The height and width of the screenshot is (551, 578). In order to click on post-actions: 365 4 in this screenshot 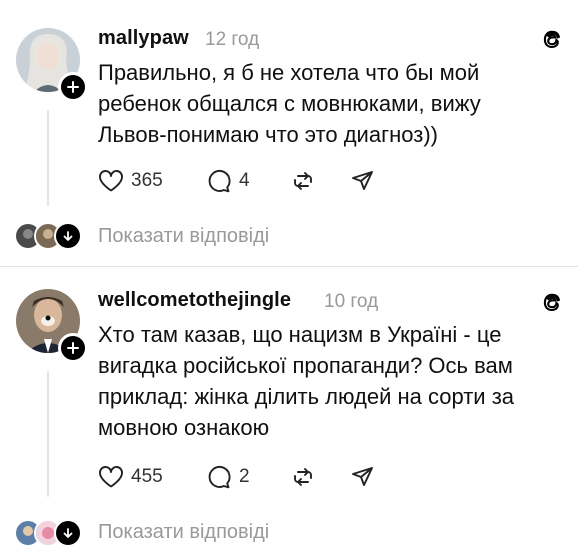, I will do `click(237, 181)`.